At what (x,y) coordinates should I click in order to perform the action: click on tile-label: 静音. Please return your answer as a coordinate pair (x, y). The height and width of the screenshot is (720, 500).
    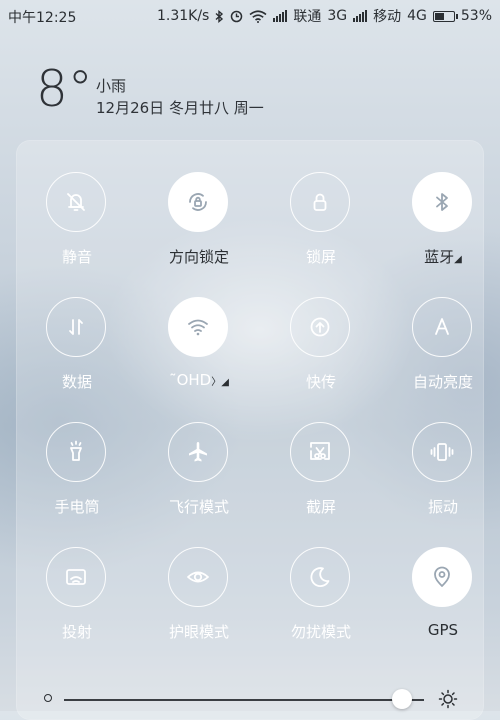
    Looking at the image, I should click on (77, 256).